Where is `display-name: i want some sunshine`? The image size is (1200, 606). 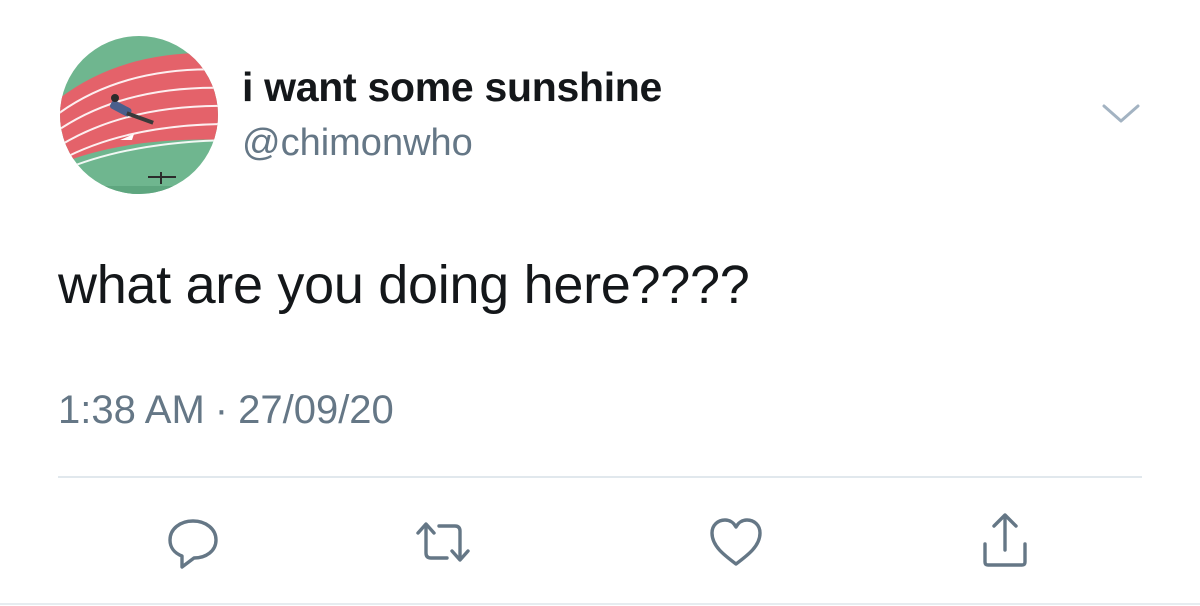
display-name: i want some sunshine is located at coordinates (452, 87).